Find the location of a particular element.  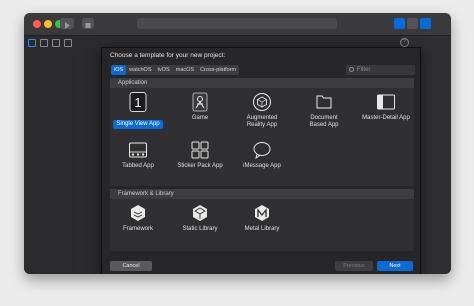

debug-area-toggle-button is located at coordinates (412, 23).